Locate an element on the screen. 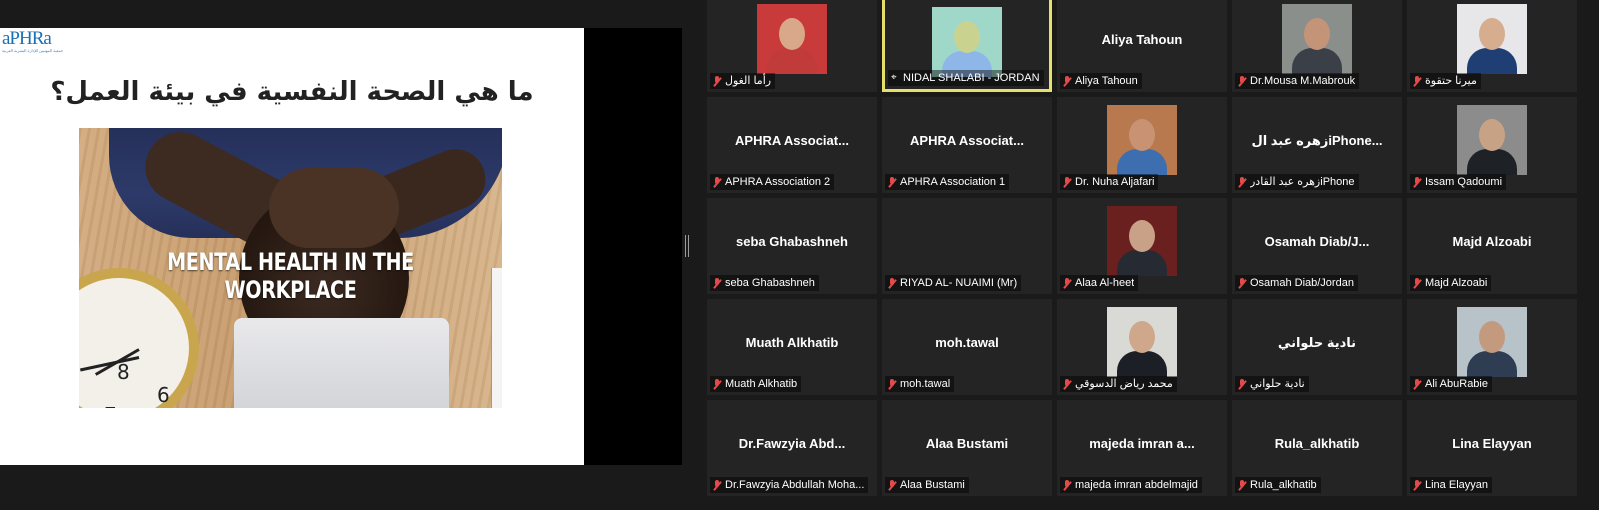 Image resolution: width=1599 pixels, height=510 pixels. photo-caption: MENTAL HEALTH IN THE WORKPLACE is located at coordinates (290, 276).